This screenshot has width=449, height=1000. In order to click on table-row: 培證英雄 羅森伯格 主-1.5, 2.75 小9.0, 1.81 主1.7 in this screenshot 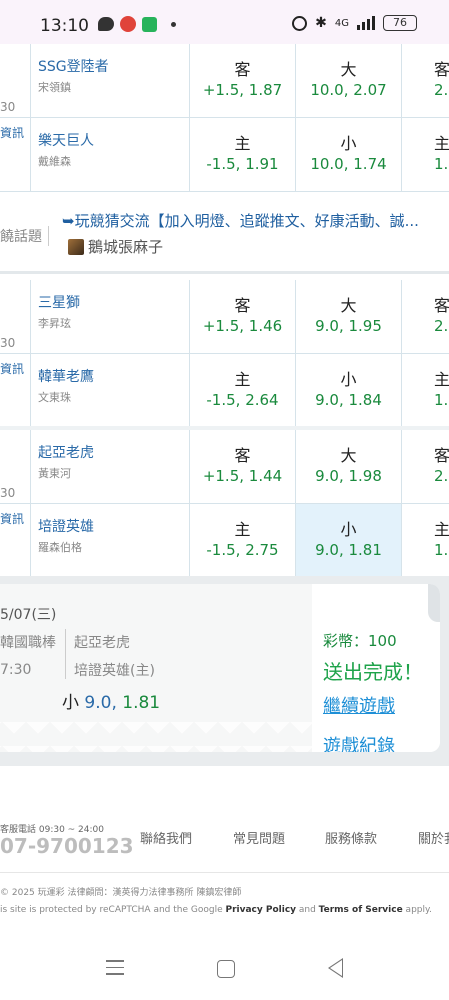, I will do `click(224, 541)`.